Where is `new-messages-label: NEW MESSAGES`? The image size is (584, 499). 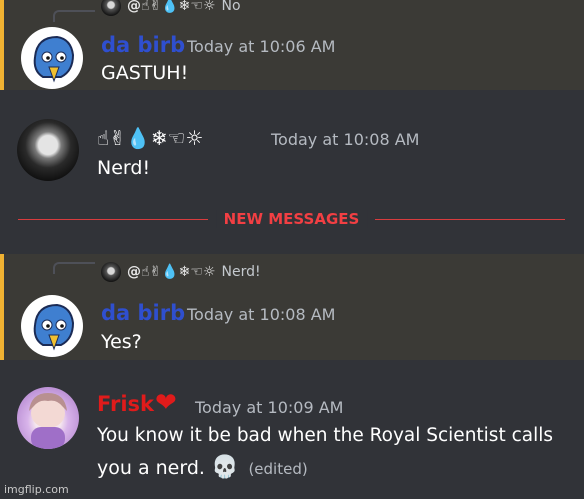 new-messages-label: NEW MESSAGES is located at coordinates (291, 219).